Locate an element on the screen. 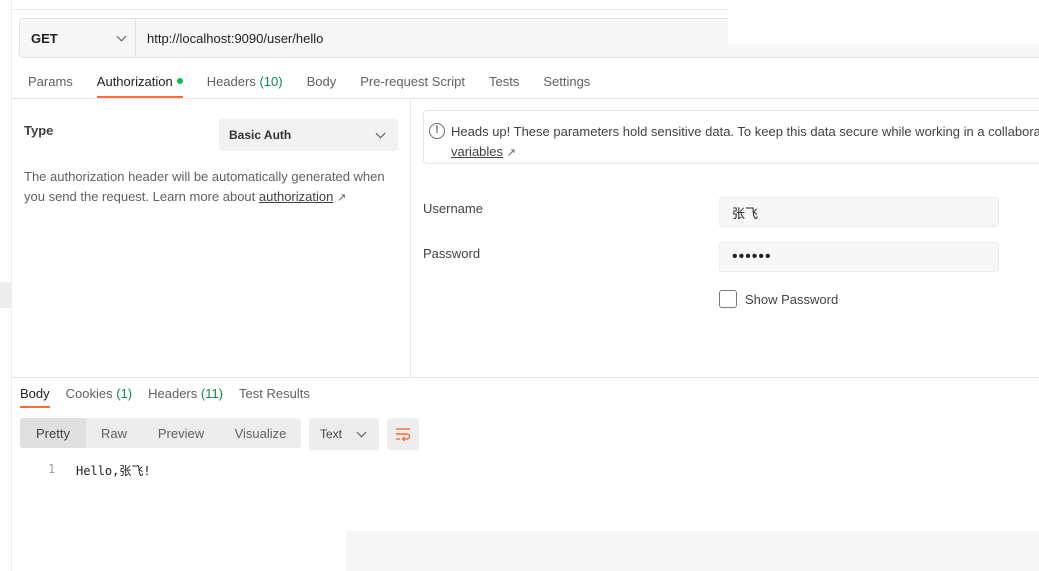  response-divider is located at coordinates (525, 377).